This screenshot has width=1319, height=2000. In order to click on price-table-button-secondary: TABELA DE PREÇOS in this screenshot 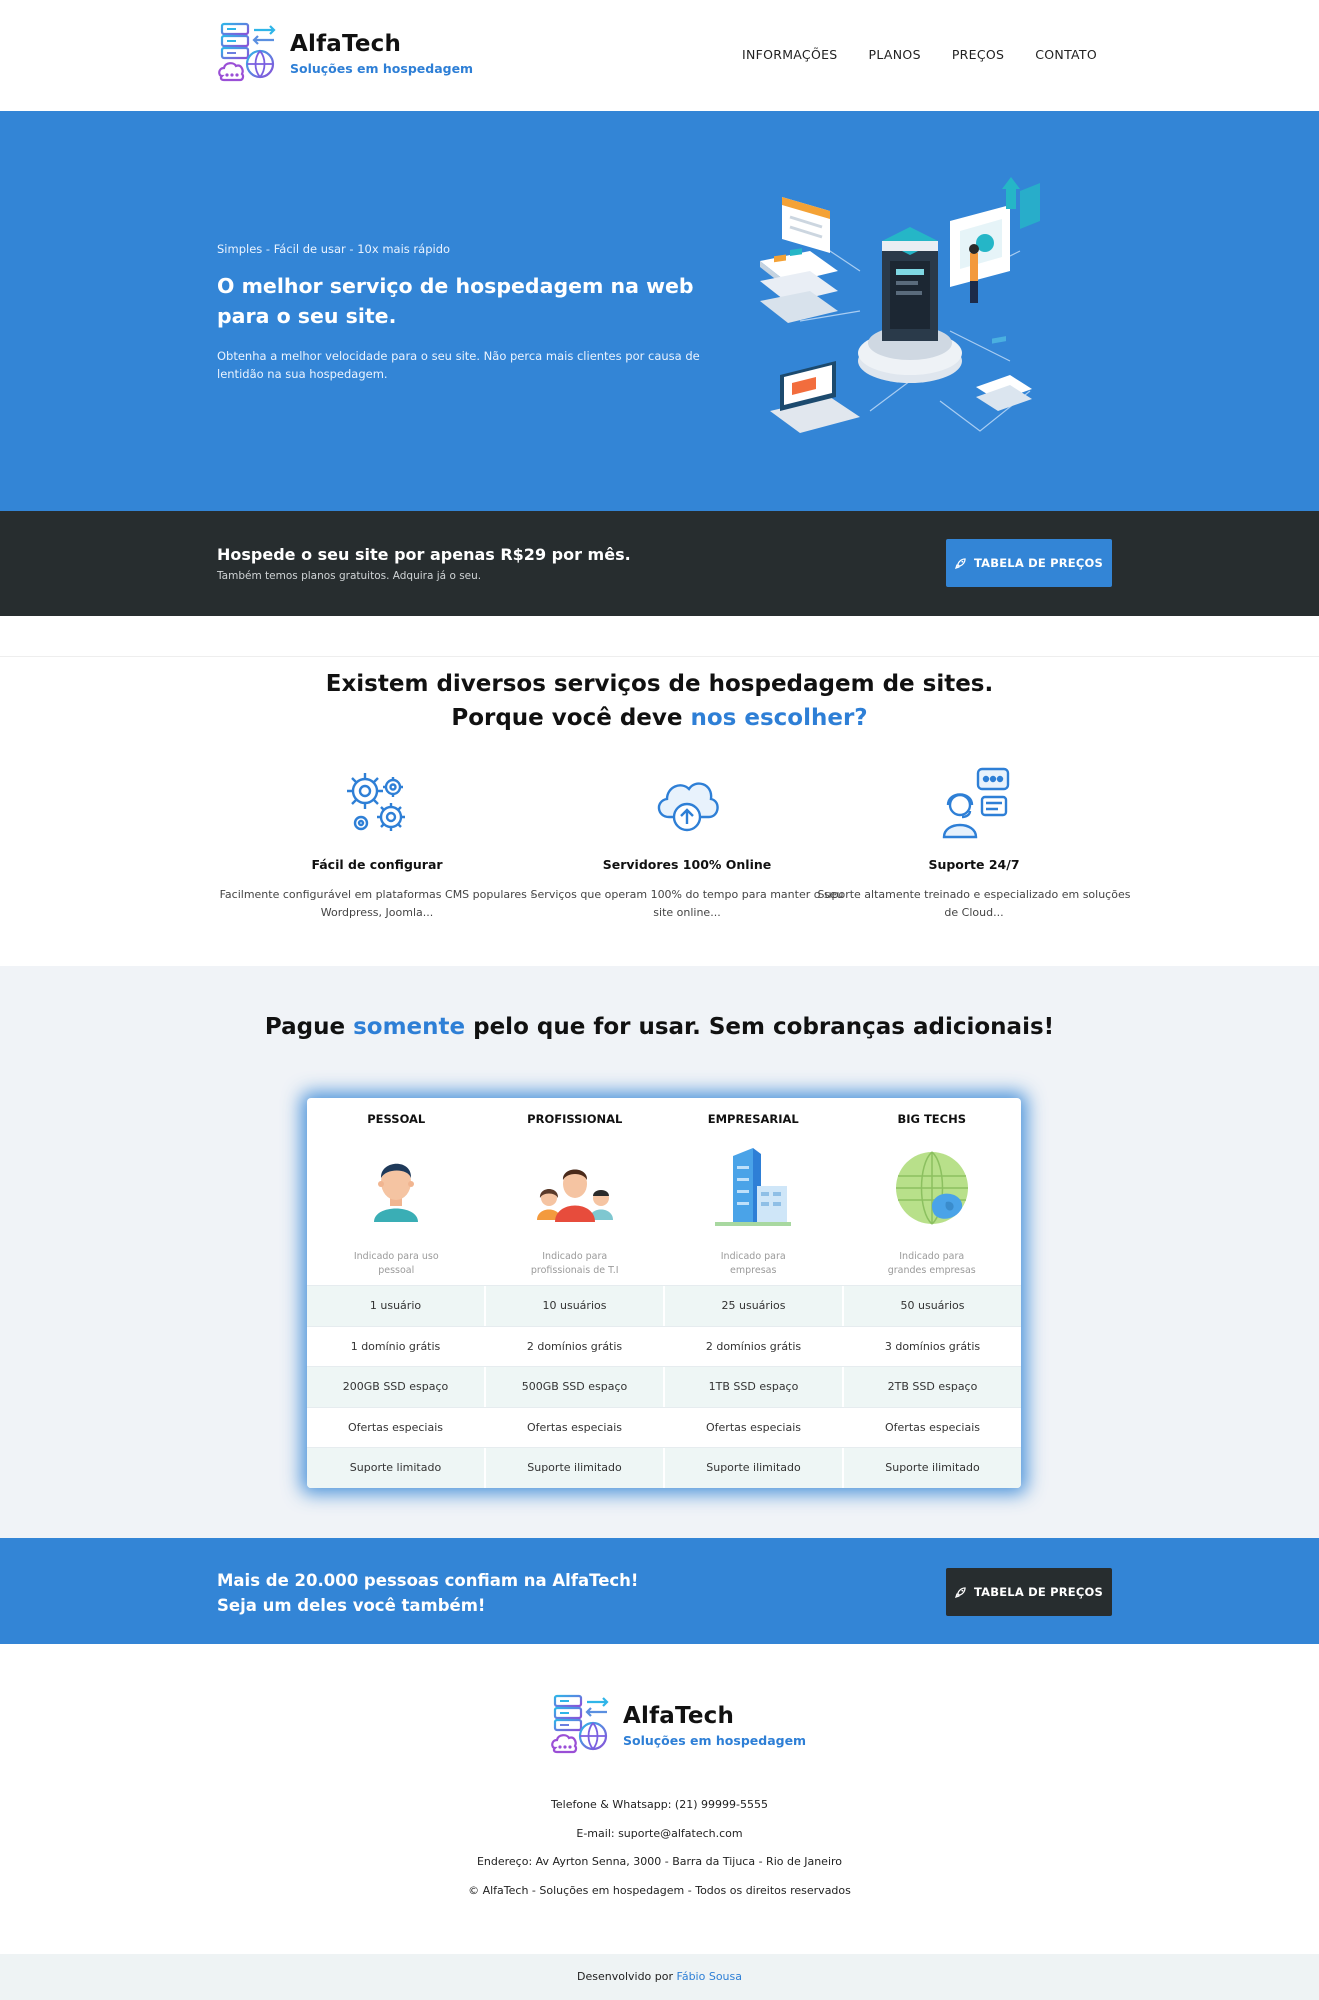, I will do `click(1029, 1592)`.